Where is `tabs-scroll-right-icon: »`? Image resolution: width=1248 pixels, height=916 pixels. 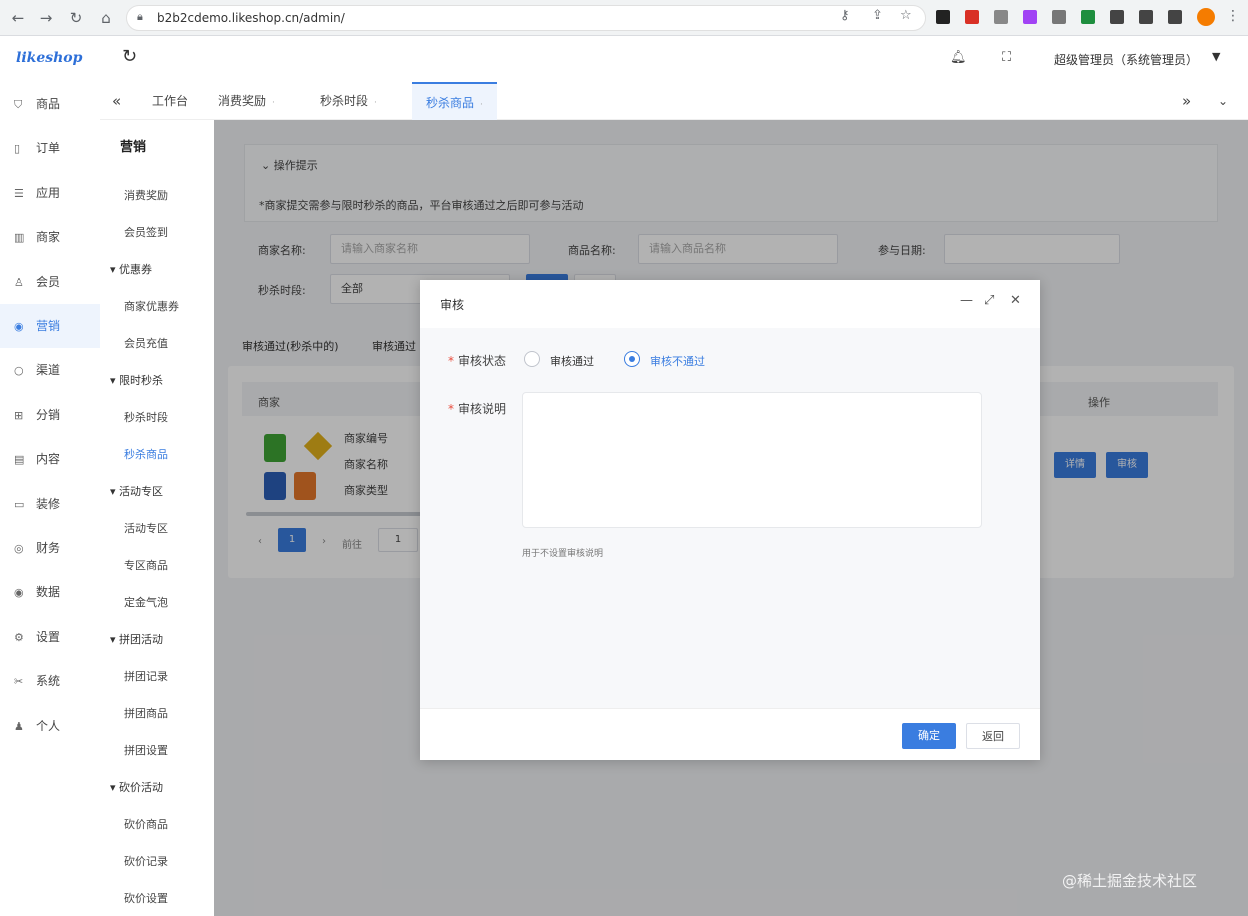
tabs-scroll-right-icon: » is located at coordinates (1186, 101).